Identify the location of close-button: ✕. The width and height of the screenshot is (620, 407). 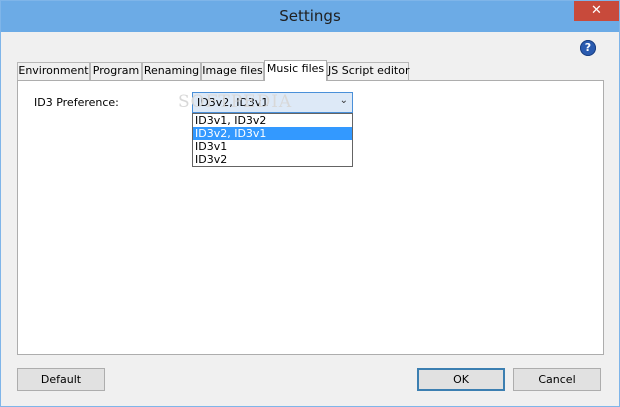
(596, 11).